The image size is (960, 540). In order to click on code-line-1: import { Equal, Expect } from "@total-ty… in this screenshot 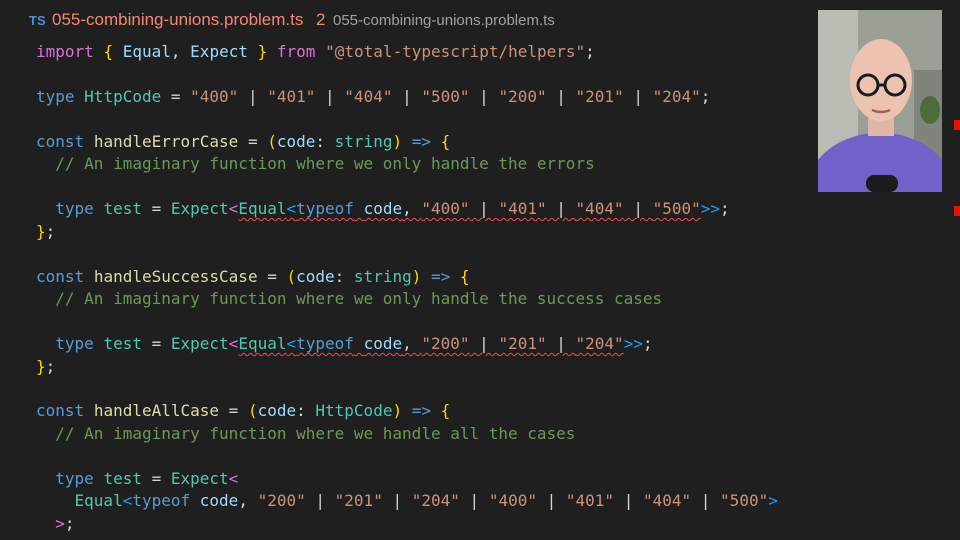, I will do `click(315, 51)`.